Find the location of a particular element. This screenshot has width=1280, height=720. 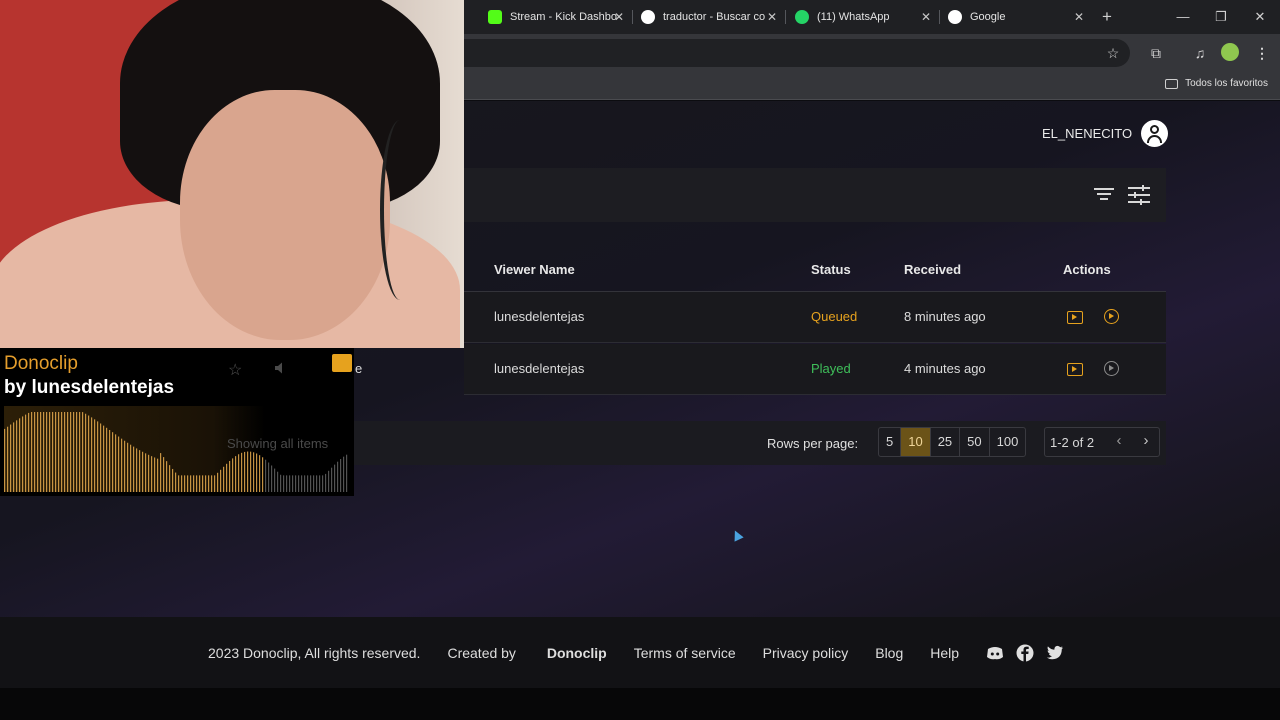

column-viewer-name: Viewer Name is located at coordinates (534, 269).